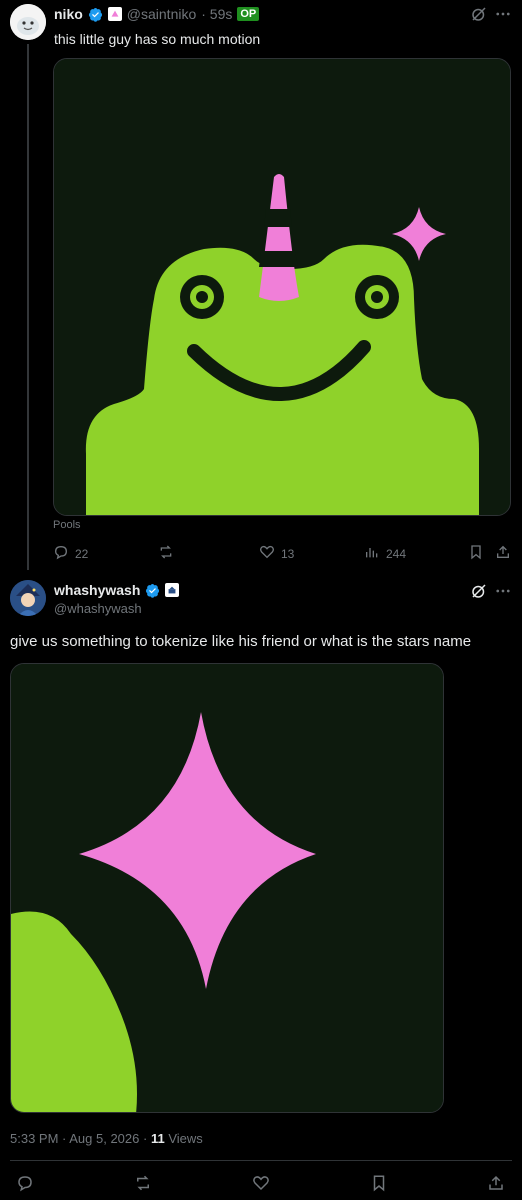  I want to click on reply-button, so click(25, 1185).